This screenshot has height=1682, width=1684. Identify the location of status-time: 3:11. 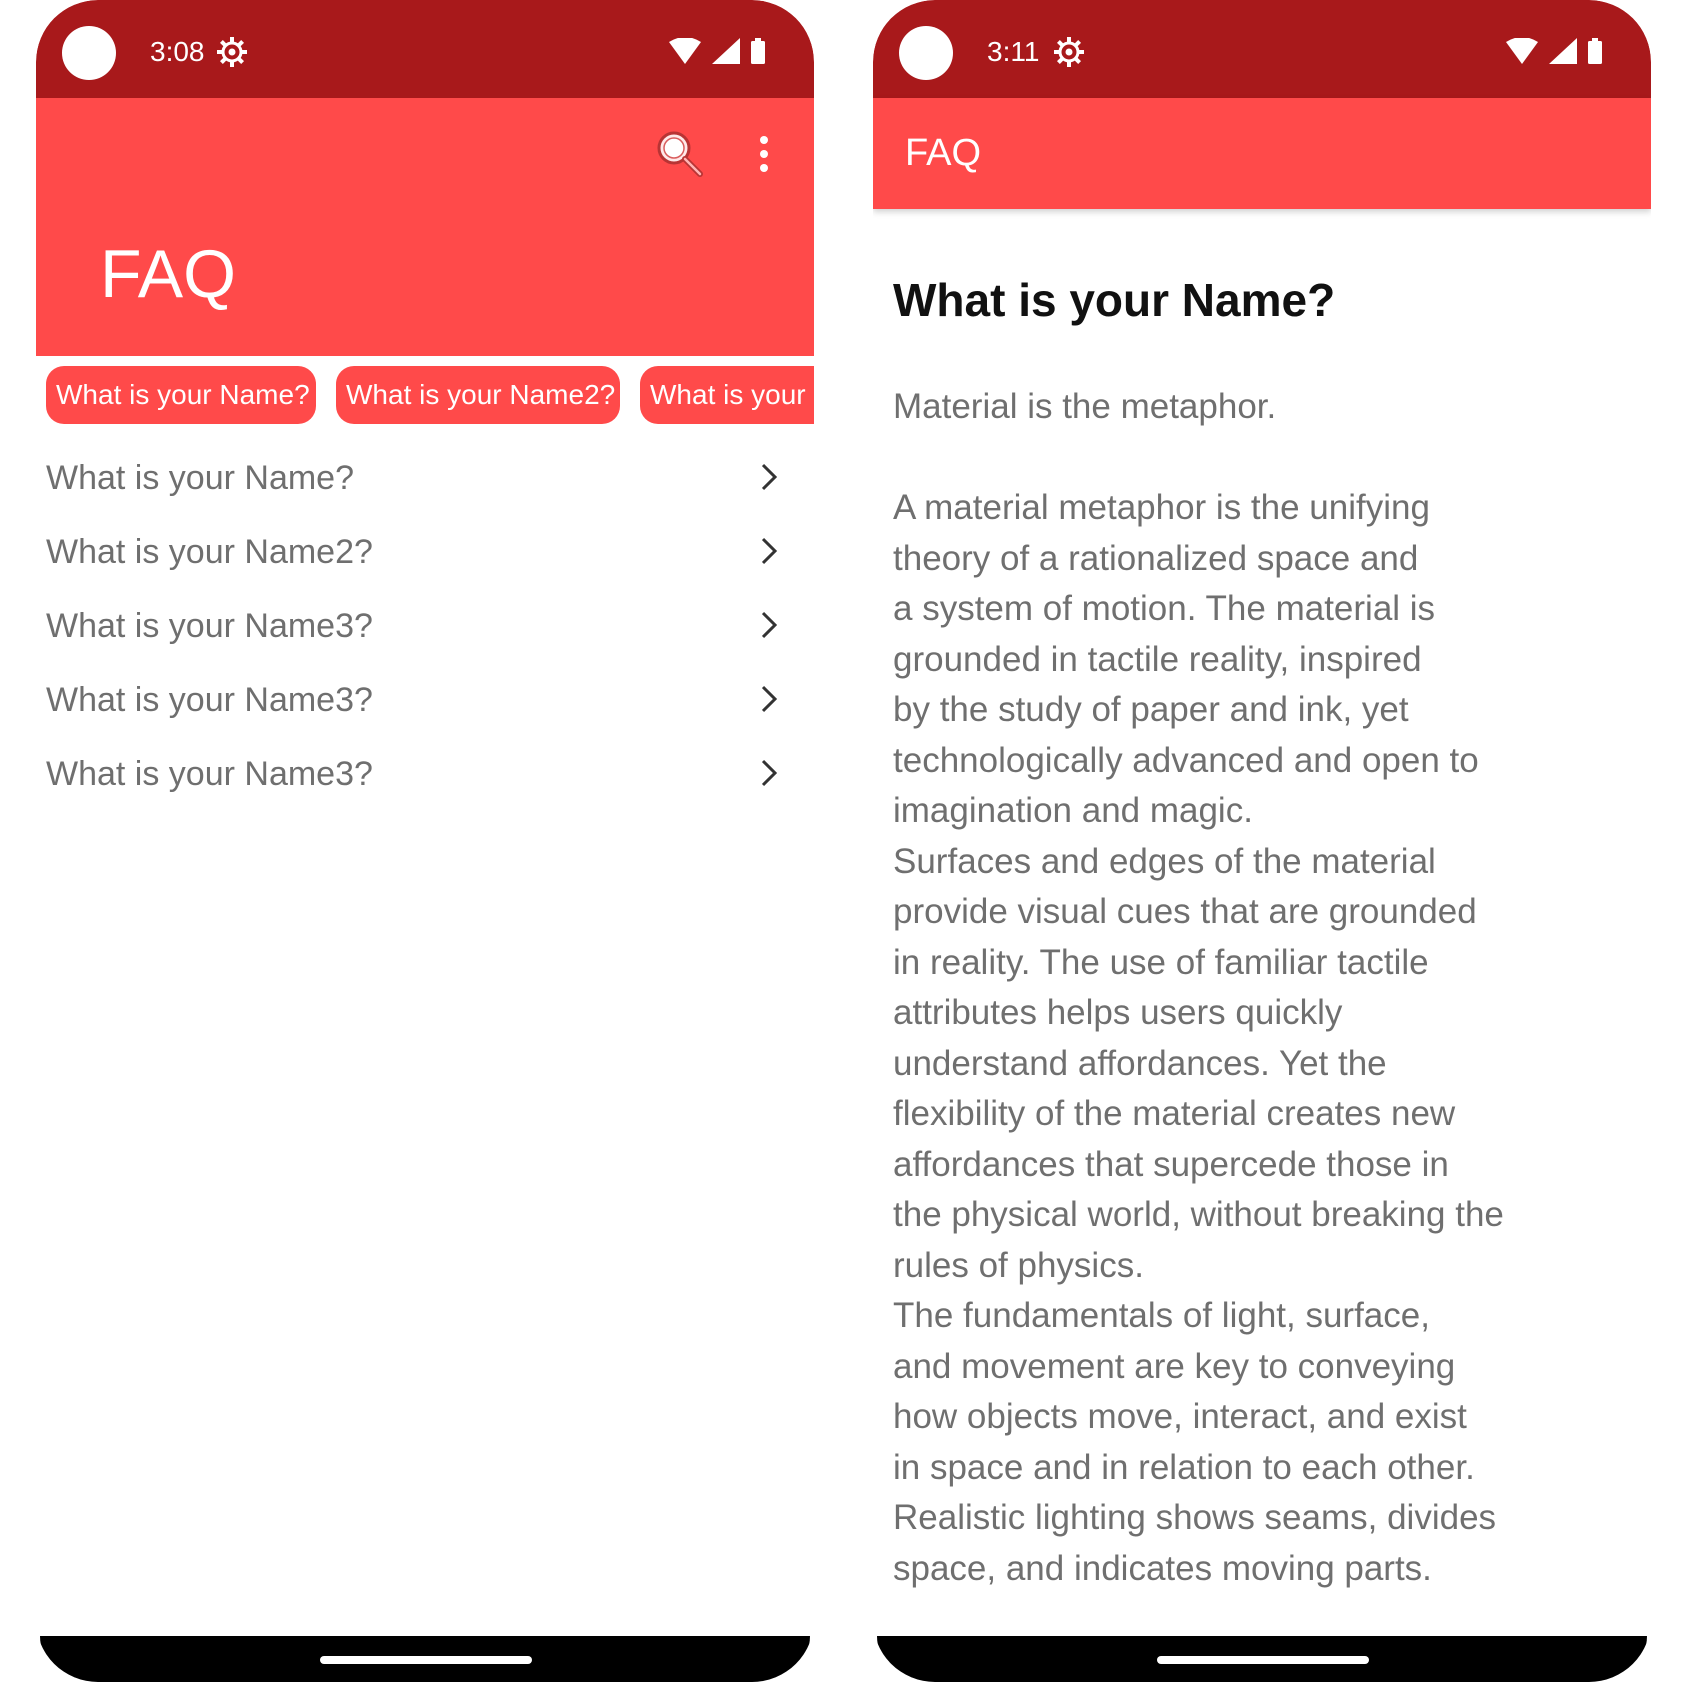
(1013, 51).